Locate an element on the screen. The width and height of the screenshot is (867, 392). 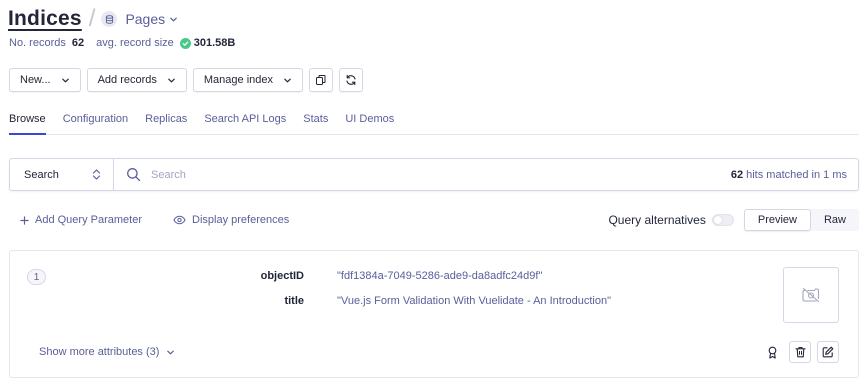
index-selector: Pages is located at coordinates (151, 19).